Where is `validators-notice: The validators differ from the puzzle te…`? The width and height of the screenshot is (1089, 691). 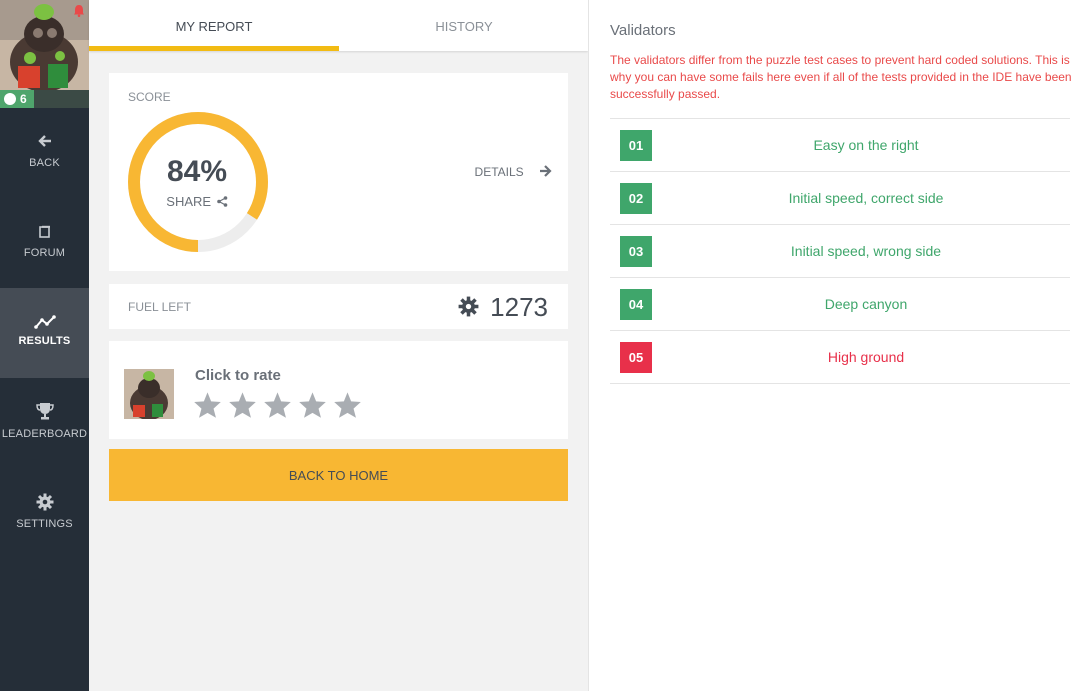 validators-notice: The validators differ from the puzzle te… is located at coordinates (841, 77).